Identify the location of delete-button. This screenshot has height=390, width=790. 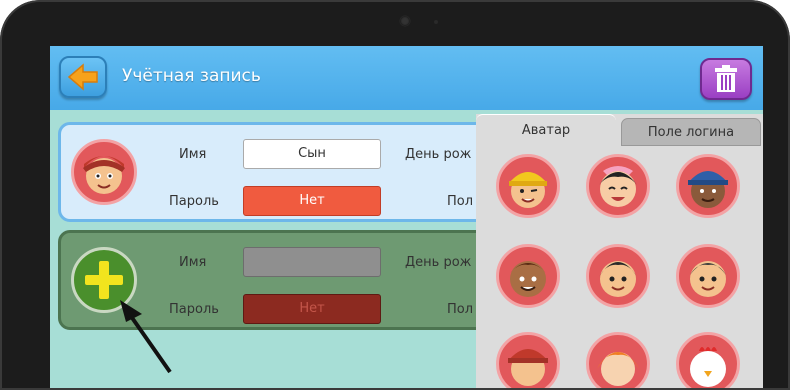
(726, 79).